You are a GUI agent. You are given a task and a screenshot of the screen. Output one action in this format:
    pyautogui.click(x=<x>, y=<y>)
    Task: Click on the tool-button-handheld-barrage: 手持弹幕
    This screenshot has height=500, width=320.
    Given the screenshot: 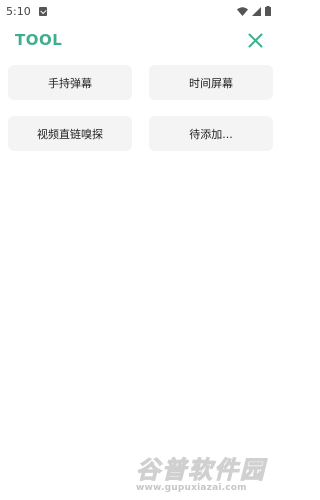 What is the action you would take?
    pyautogui.click(x=70, y=82)
    